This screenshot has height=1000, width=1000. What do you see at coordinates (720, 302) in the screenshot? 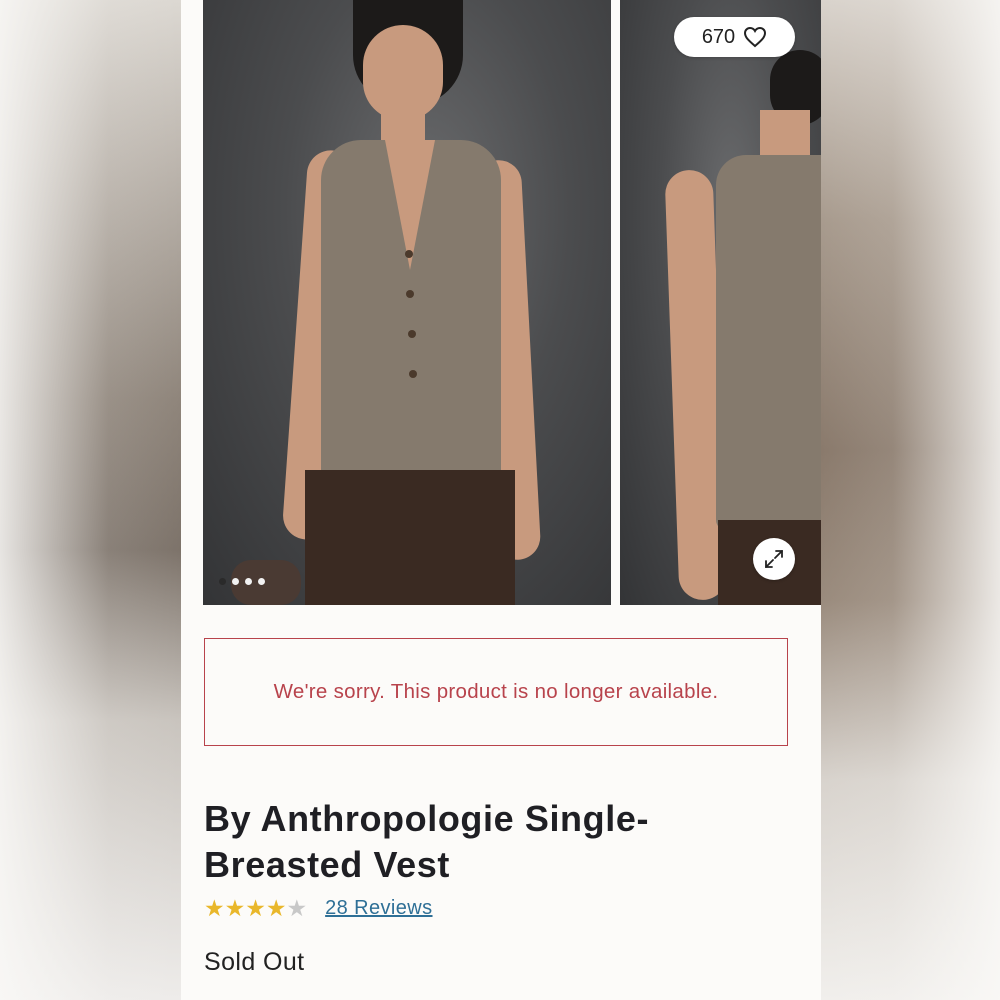
I see `product-image-back` at bounding box center [720, 302].